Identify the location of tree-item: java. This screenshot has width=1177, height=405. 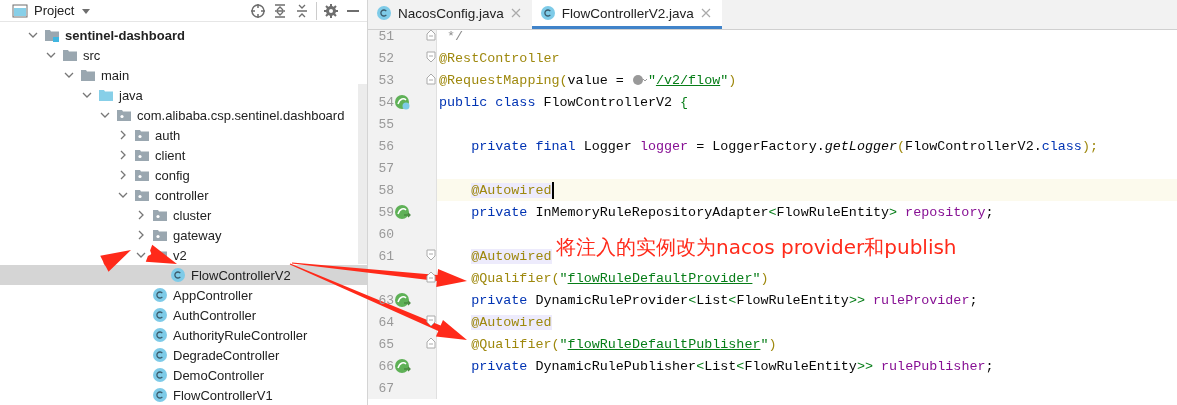
(178, 95).